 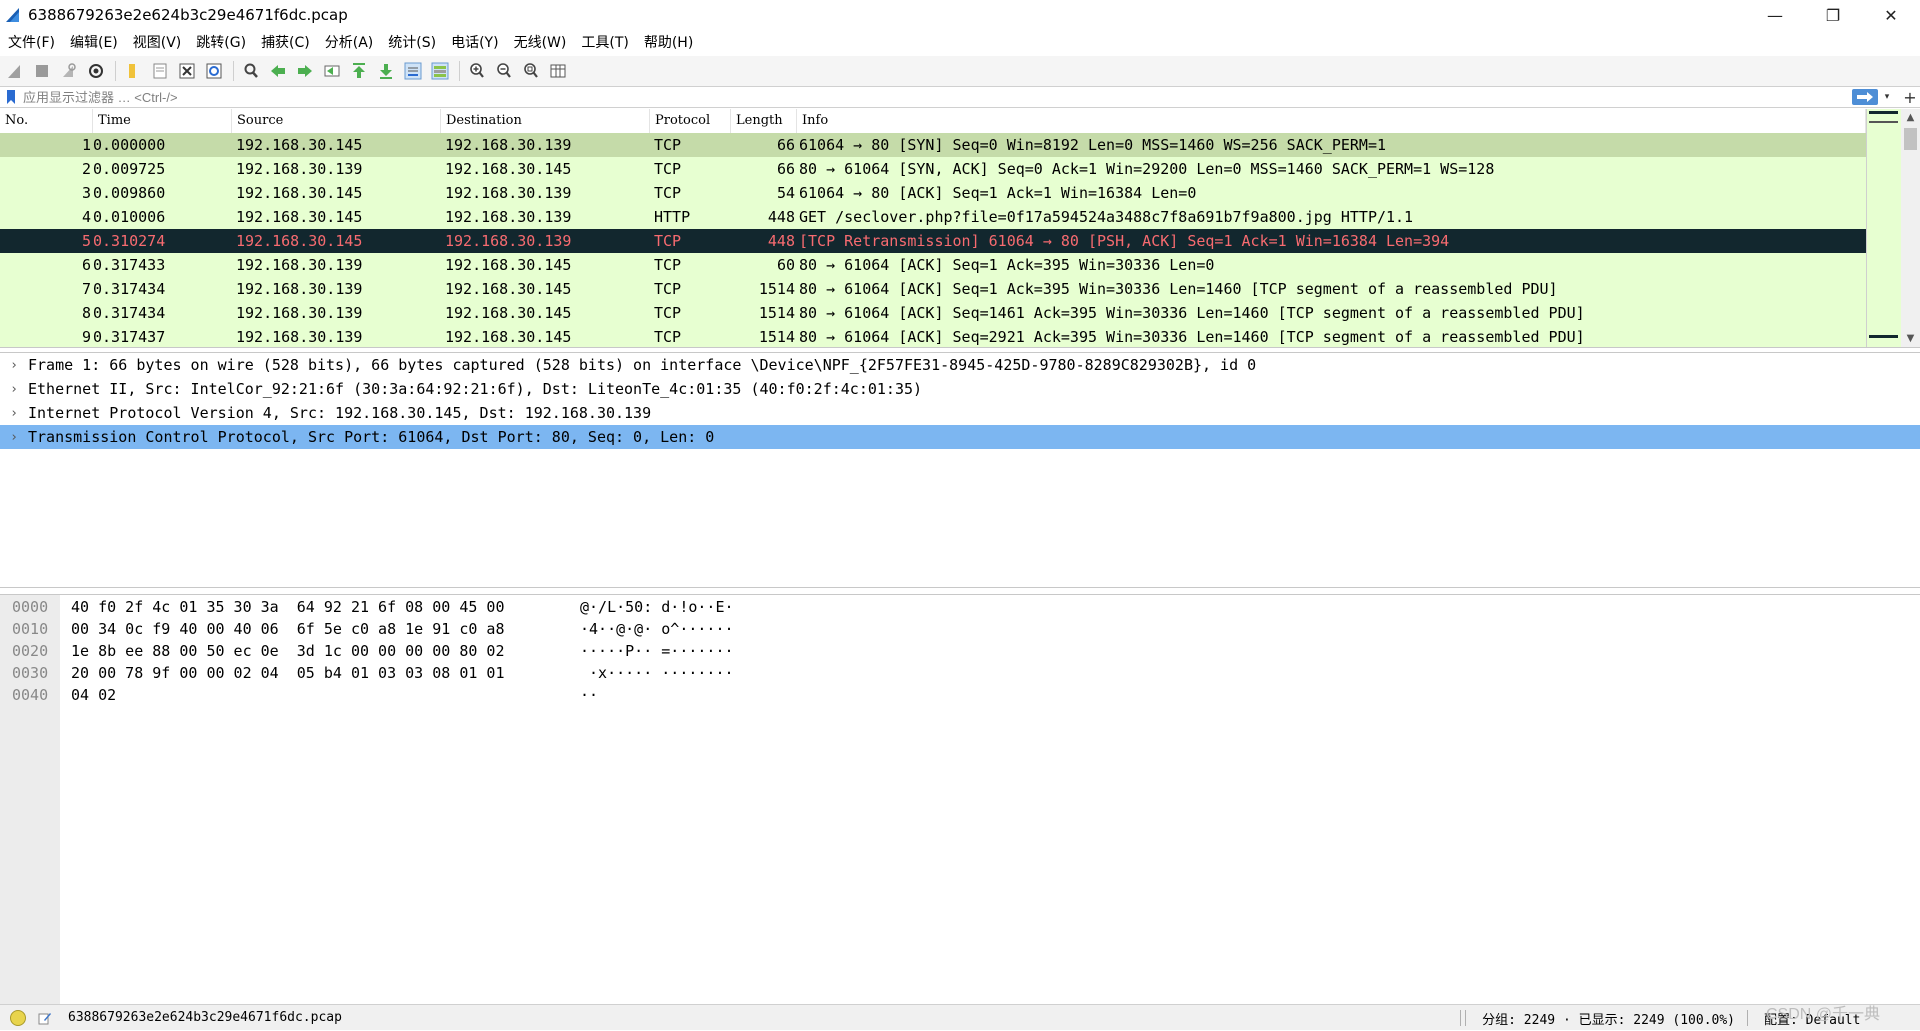 I want to click on main-toolbar, so click(x=960, y=71).